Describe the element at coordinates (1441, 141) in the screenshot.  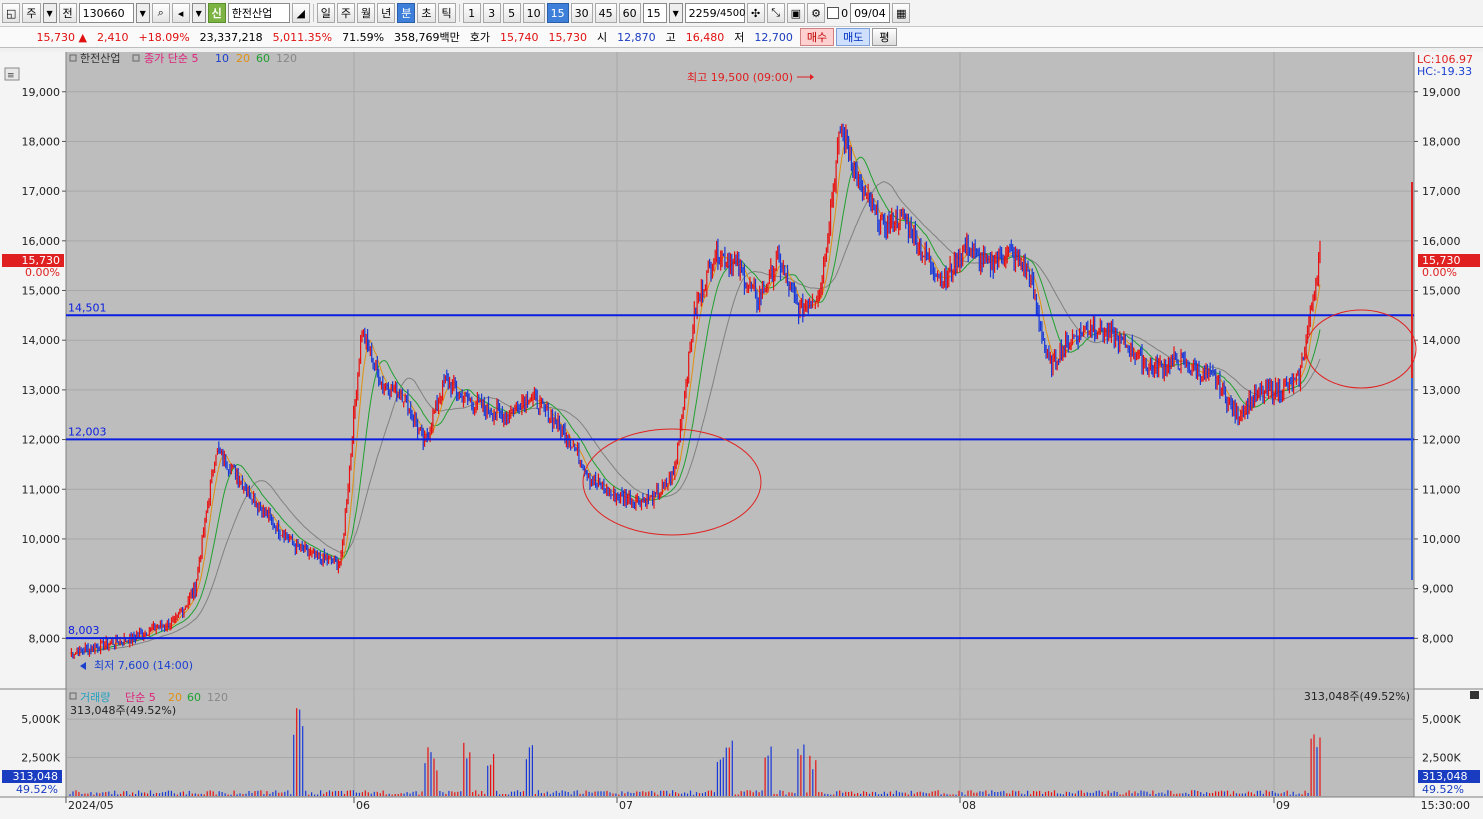
I see `y-tick-label-right: 18,000` at that location.